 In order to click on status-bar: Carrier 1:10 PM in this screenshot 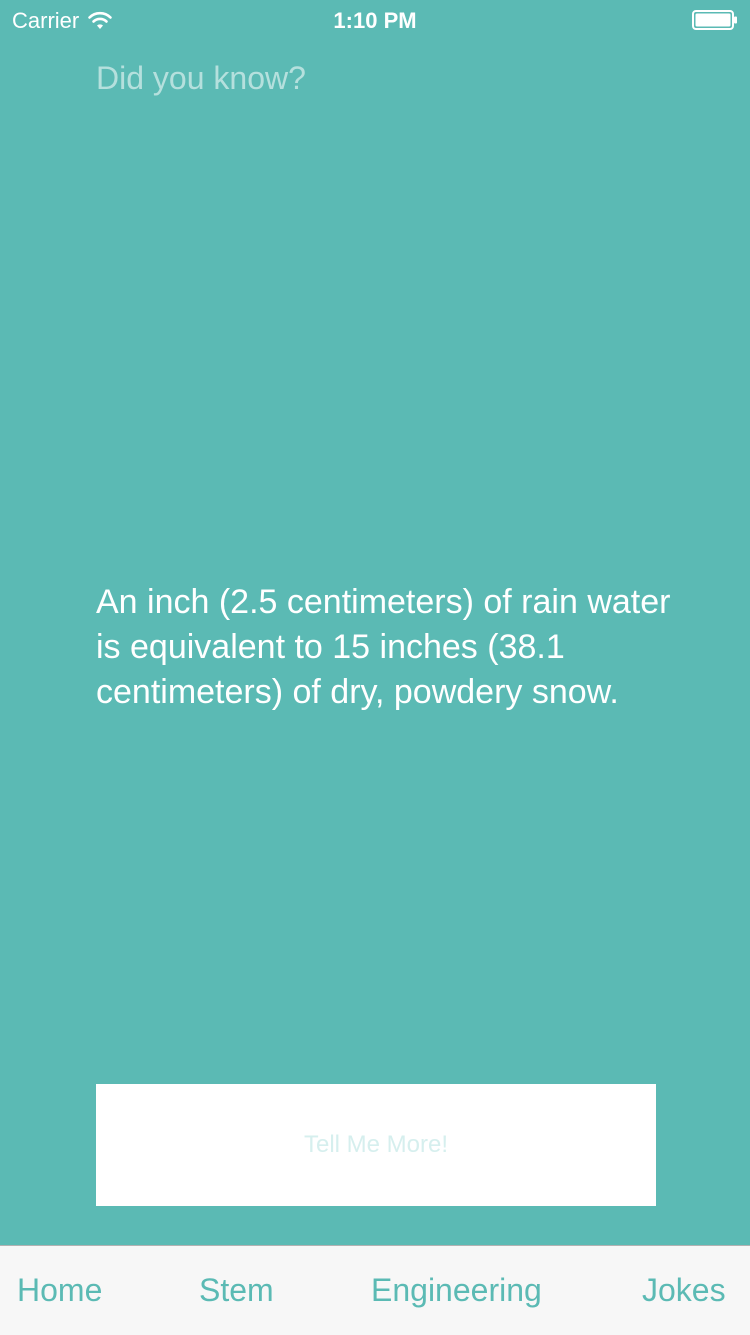, I will do `click(375, 20)`.